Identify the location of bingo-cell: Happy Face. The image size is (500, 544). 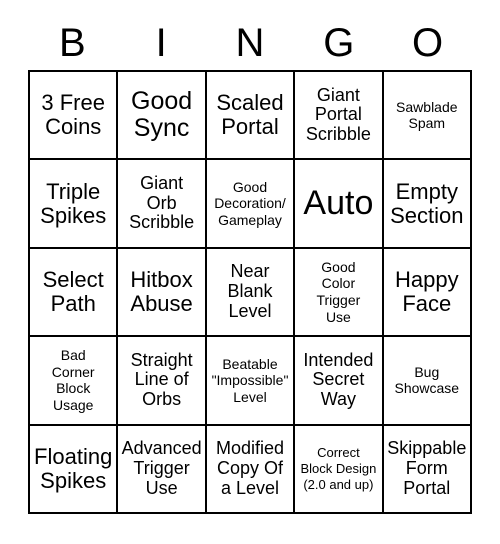
(427, 293).